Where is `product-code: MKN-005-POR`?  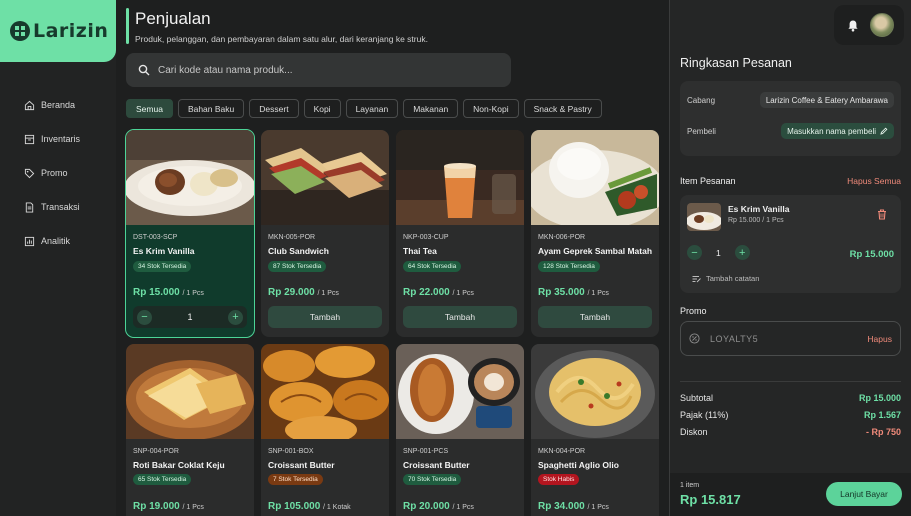 product-code: MKN-005-POR is located at coordinates (292, 237).